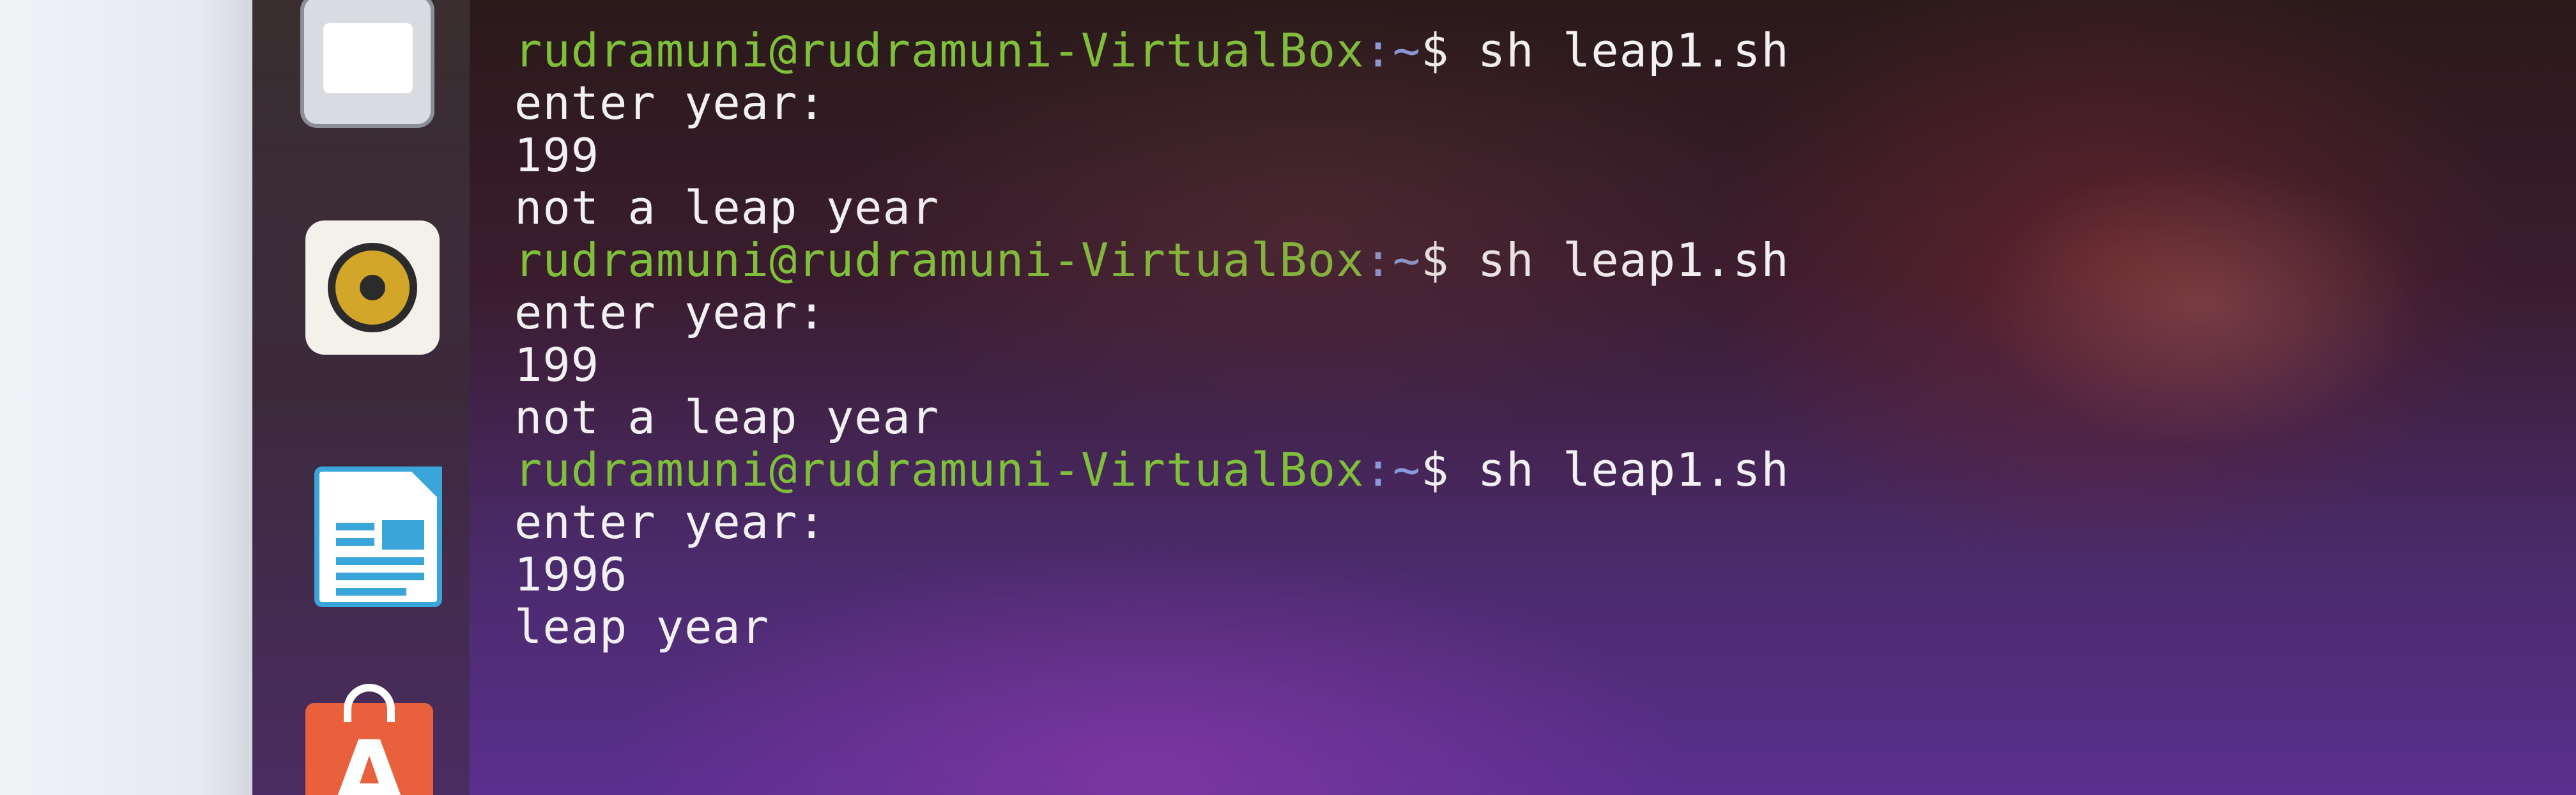 The image size is (2576, 795). I want to click on terminal-output-line: 1996, so click(571, 574).